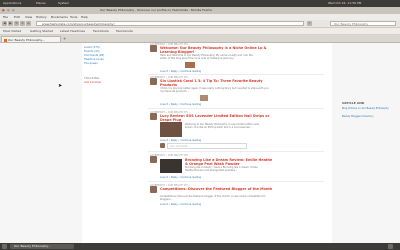  What do you see at coordinates (353, 103) in the screenshot?
I see `widget-title: ARTICLE AND` at bounding box center [353, 103].